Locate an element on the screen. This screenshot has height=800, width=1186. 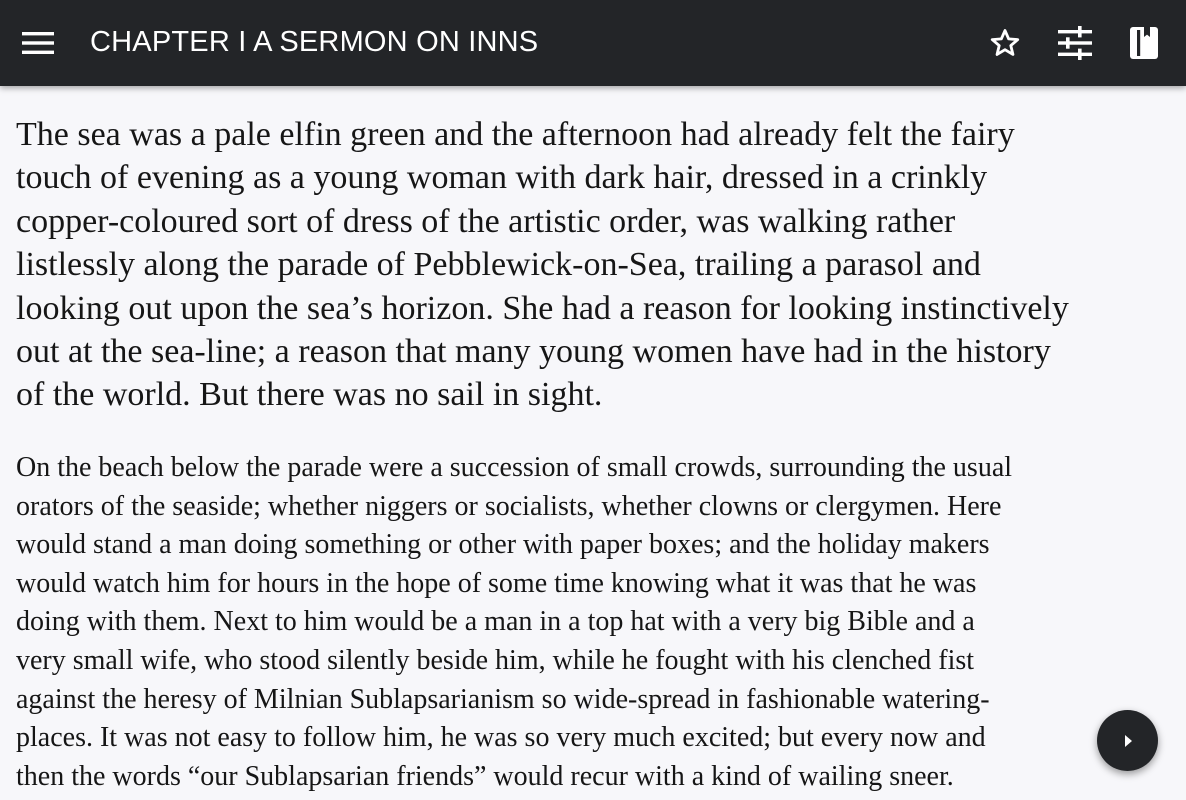
bookmark-button is located at coordinates (1005, 43).